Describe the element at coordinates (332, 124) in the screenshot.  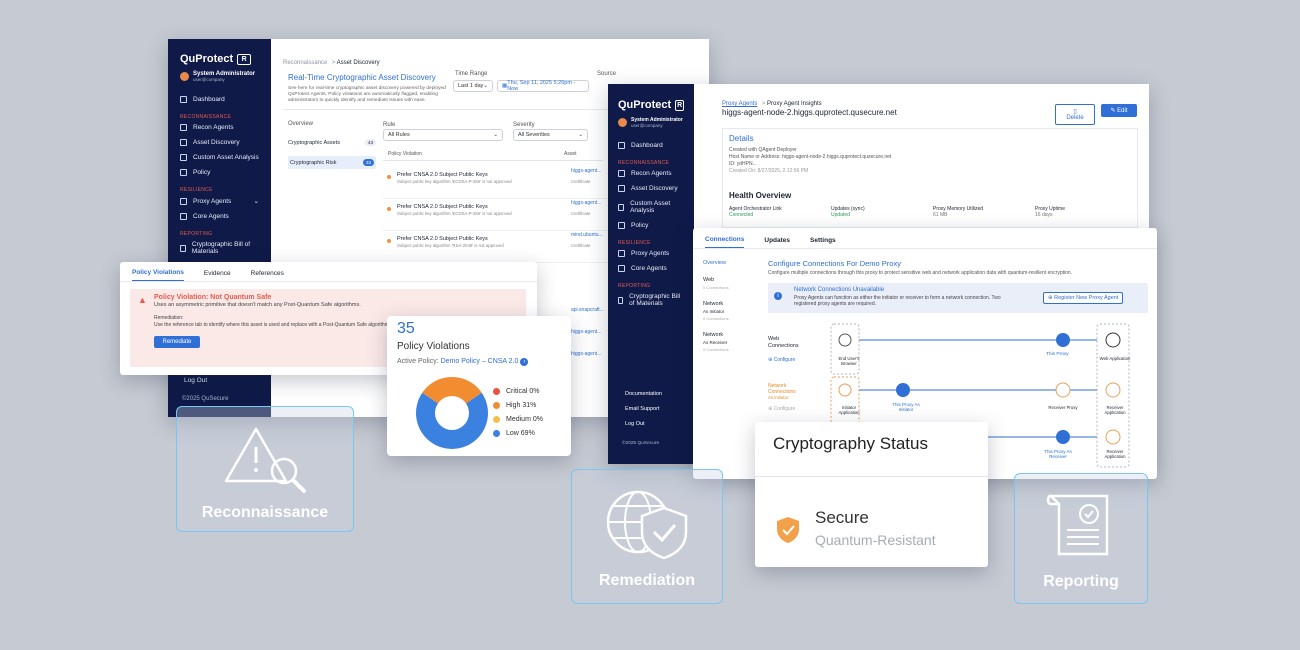
I see `overview-link: Overview` at that location.